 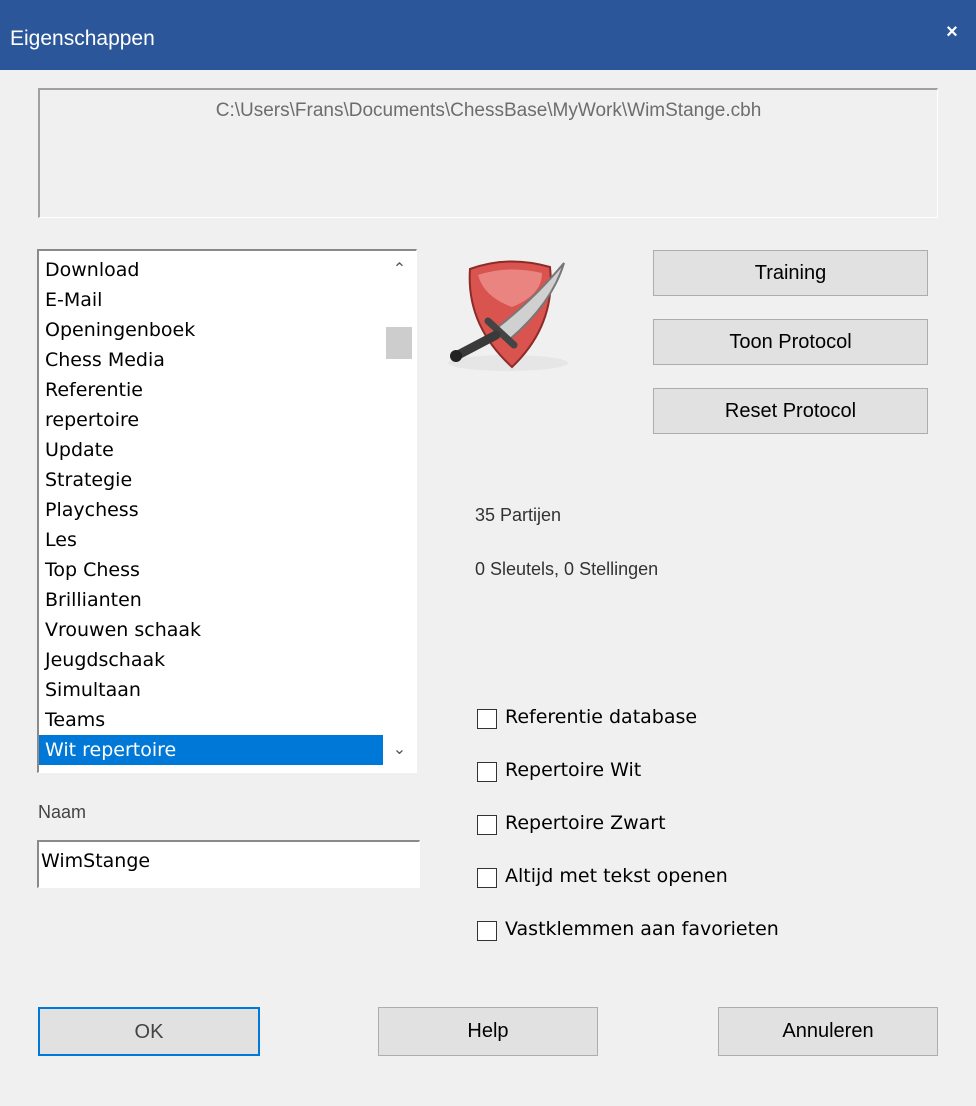 I want to click on cancel-button: Annuleren, so click(x=828, y=1031).